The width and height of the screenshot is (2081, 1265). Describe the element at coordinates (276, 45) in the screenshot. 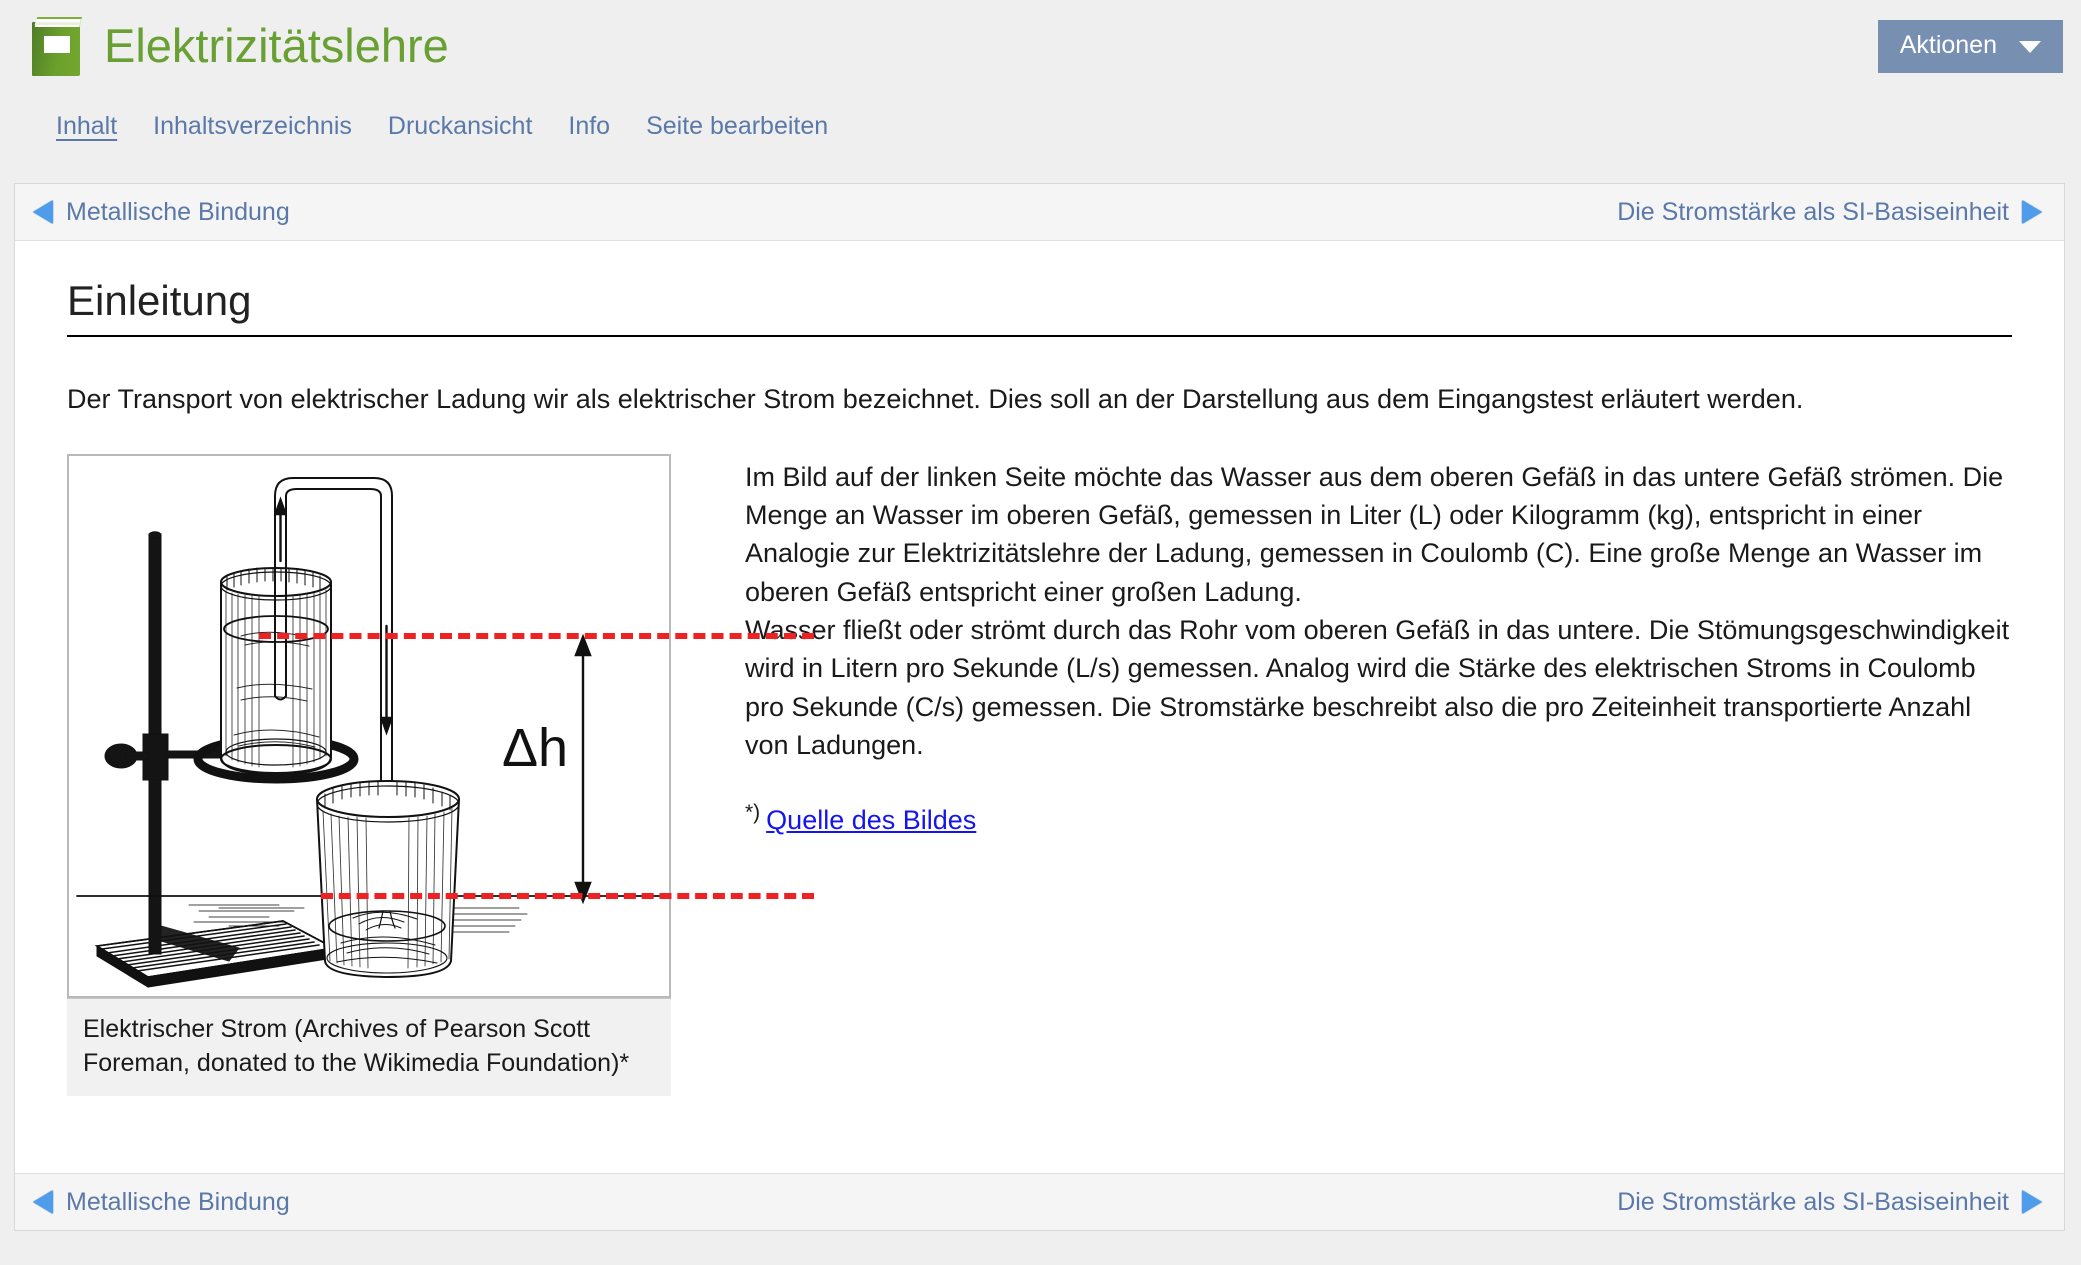

I see `page-title: Elektrizitätslehre` at that location.